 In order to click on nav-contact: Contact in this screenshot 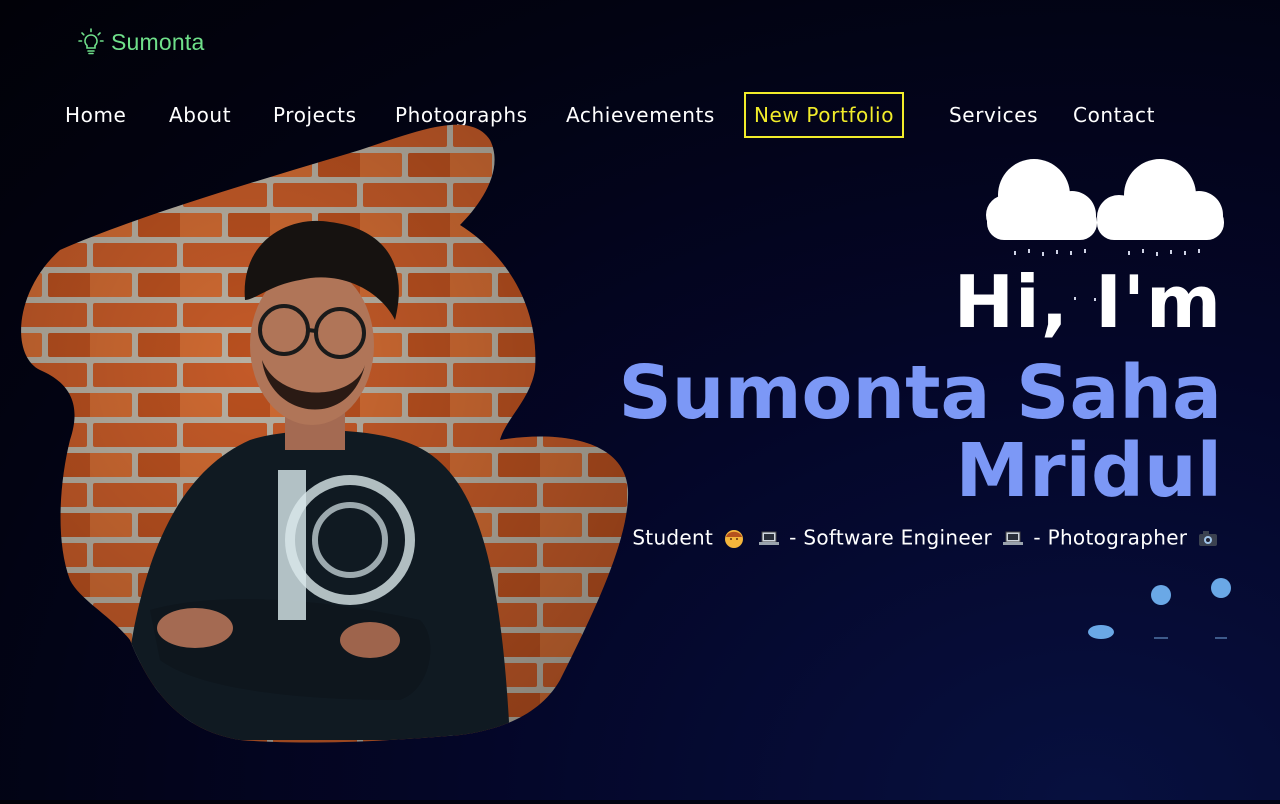, I will do `click(1114, 115)`.